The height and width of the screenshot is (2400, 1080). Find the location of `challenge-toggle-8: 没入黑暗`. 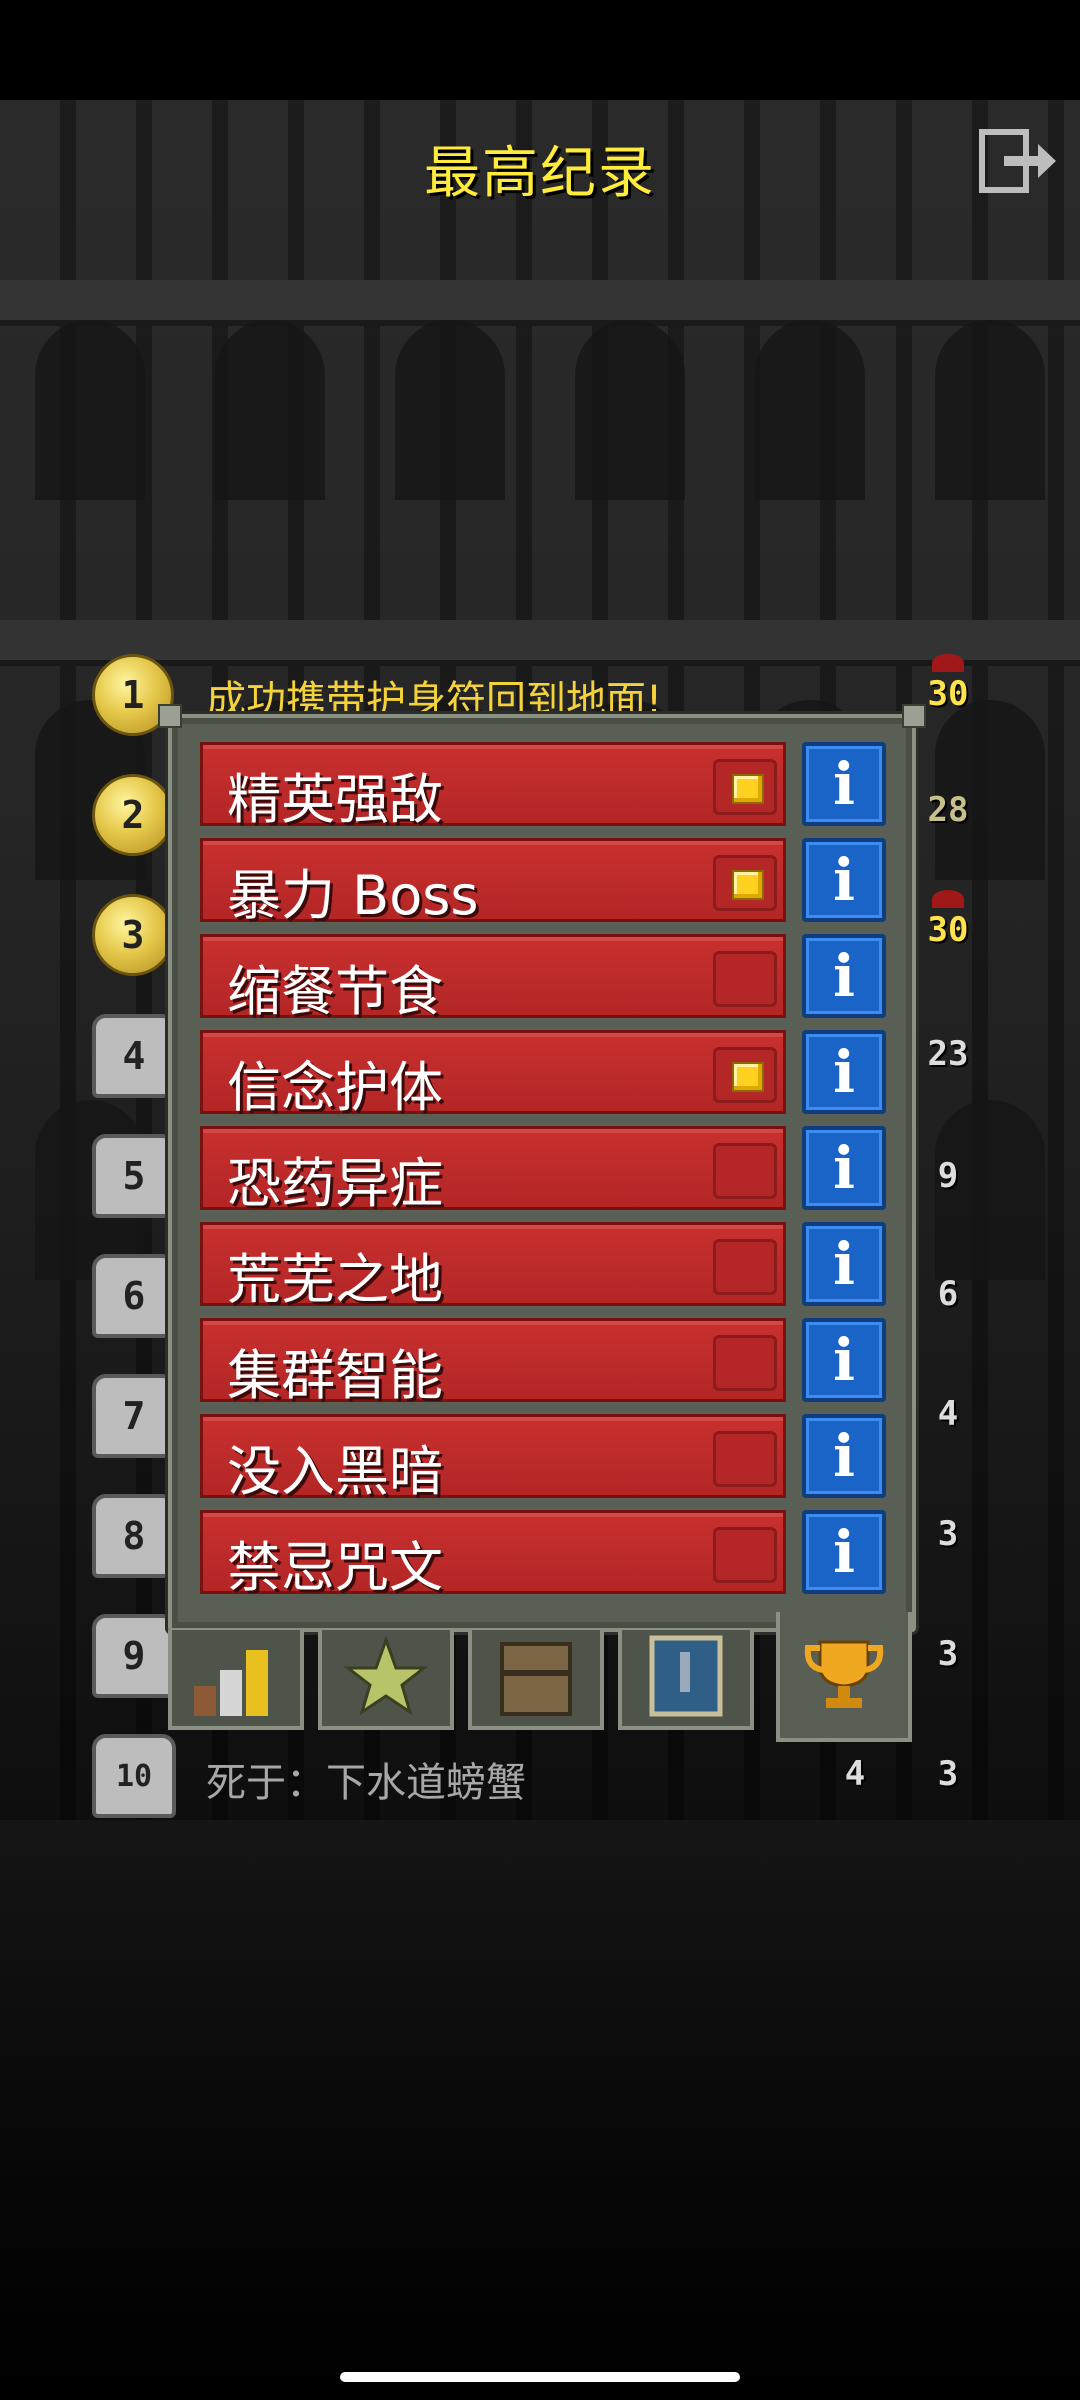

challenge-toggle-8: 没入黑暗 is located at coordinates (493, 1458).